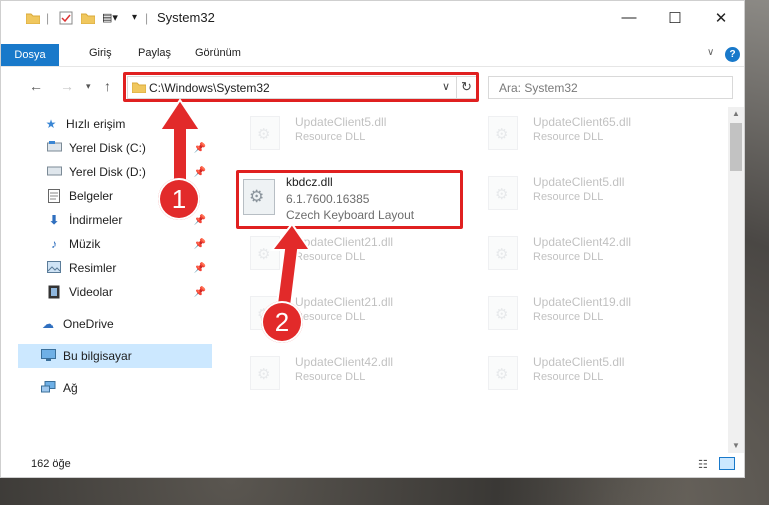 The image size is (769, 505). Describe the element at coordinates (96, 124) in the screenshot. I see `sidebar-item-label: Hızlı erişim` at that location.